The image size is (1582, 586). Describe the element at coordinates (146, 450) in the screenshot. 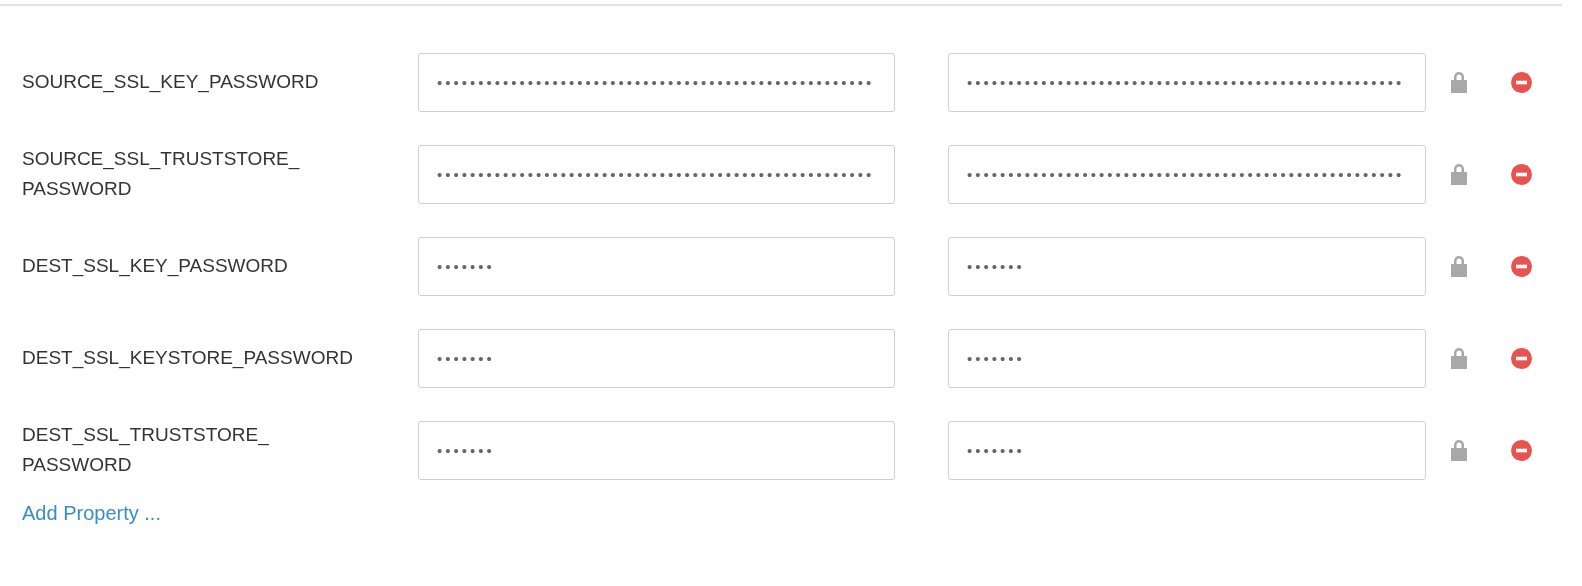

I see `property-name: DEST_SSL_TRUSTSTORE_ PASSWORD` at that location.